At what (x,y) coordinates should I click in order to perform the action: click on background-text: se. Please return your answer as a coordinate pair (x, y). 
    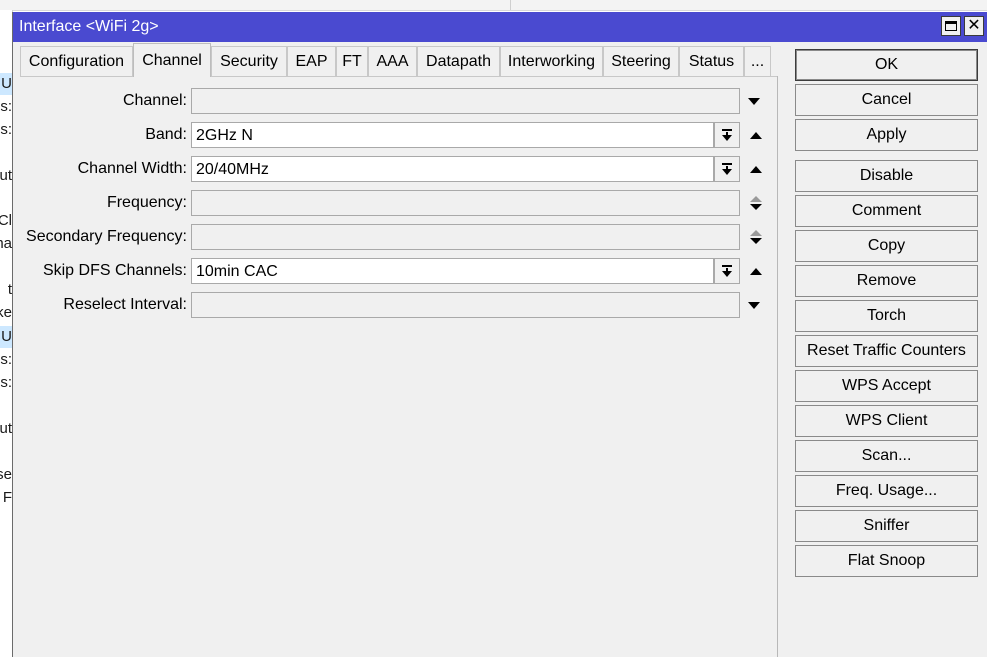
    Looking at the image, I should click on (6, 474).